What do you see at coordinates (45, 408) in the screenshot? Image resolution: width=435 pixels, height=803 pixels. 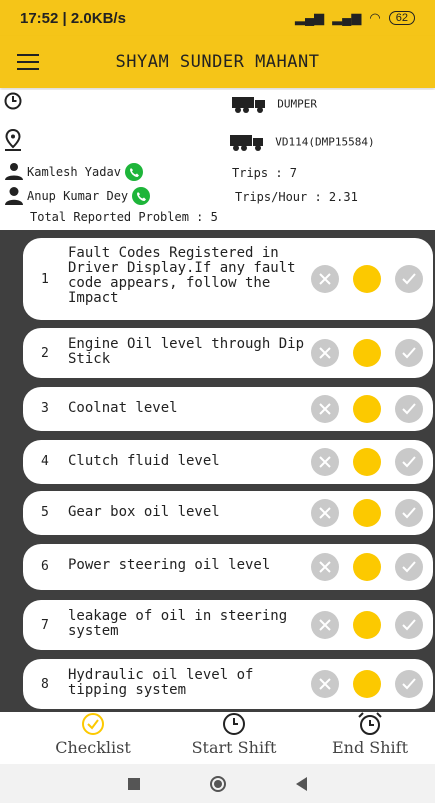 I see `item-number: 3` at bounding box center [45, 408].